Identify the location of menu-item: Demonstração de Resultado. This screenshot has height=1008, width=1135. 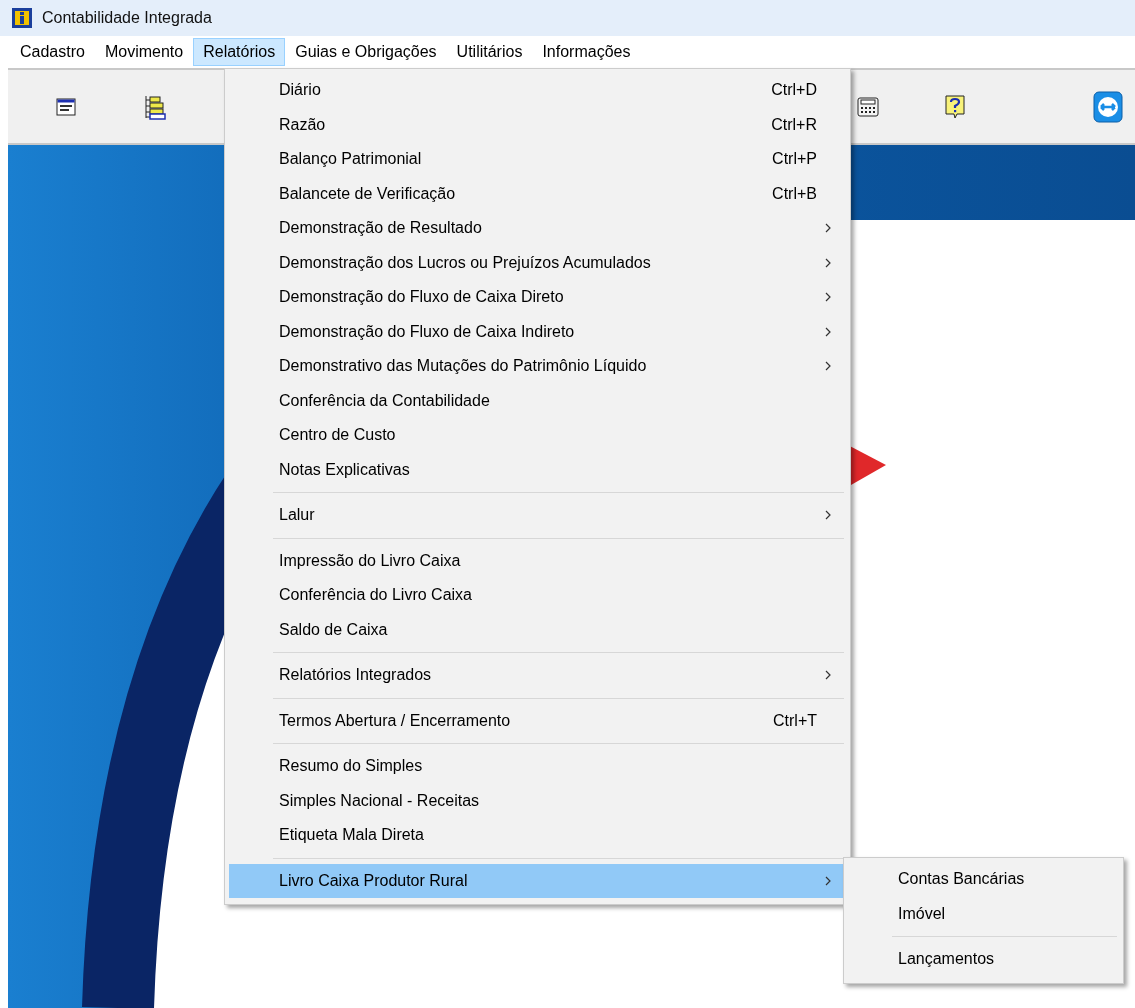
(537, 228).